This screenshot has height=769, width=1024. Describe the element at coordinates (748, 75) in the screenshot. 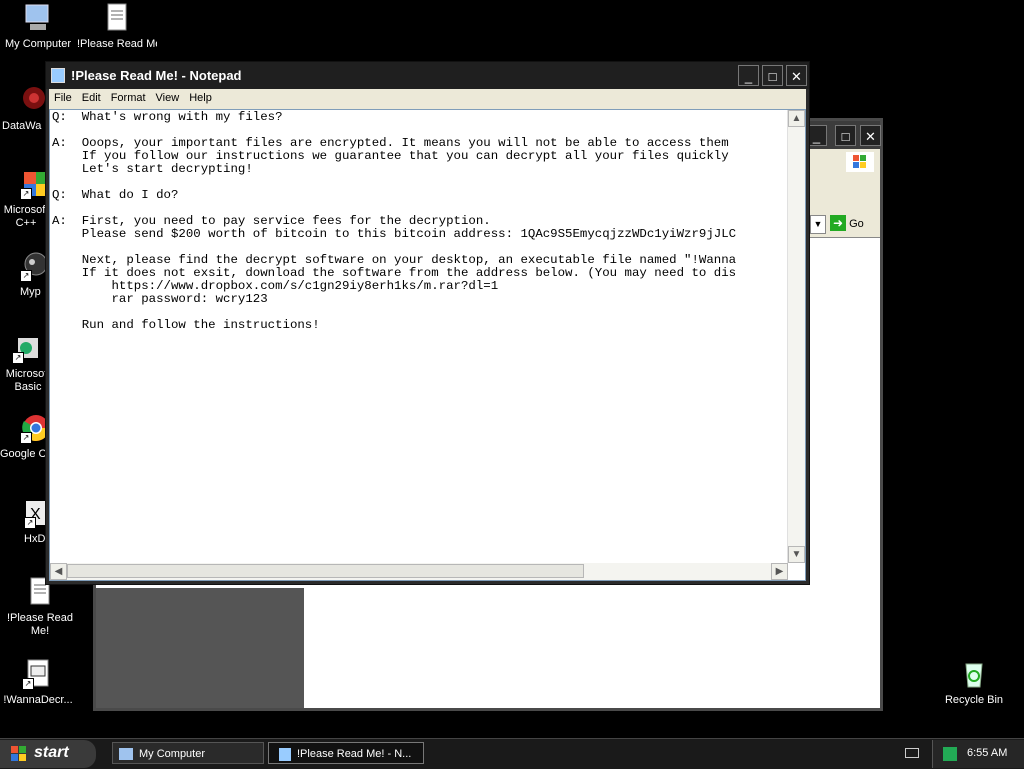

I see `minimize-button: _` at that location.